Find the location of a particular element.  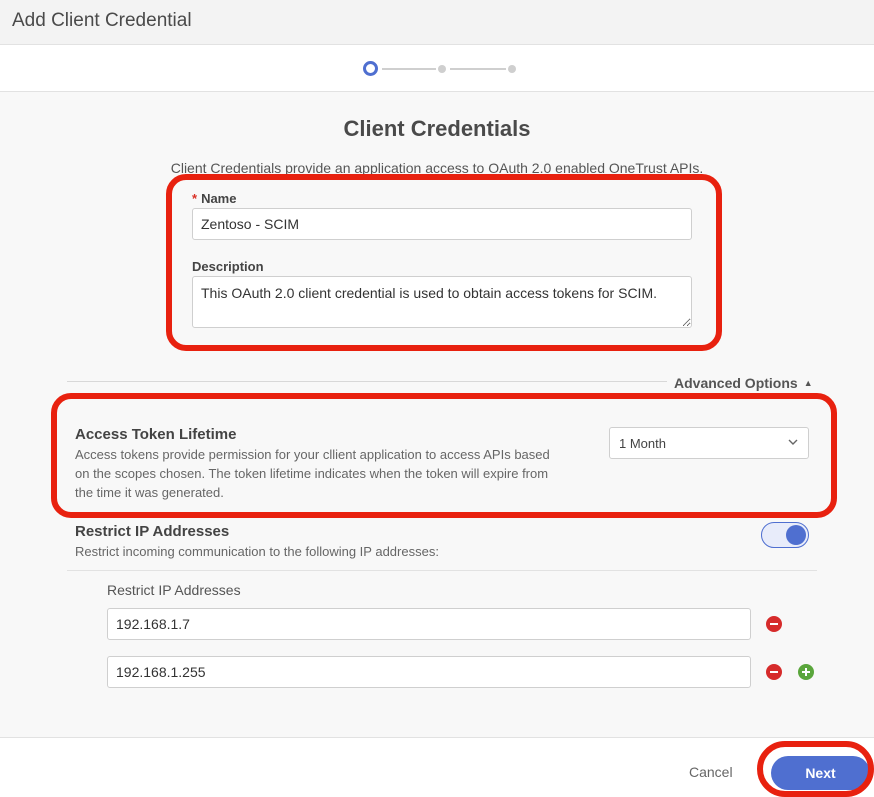

step-2-indicator is located at coordinates (442, 69).